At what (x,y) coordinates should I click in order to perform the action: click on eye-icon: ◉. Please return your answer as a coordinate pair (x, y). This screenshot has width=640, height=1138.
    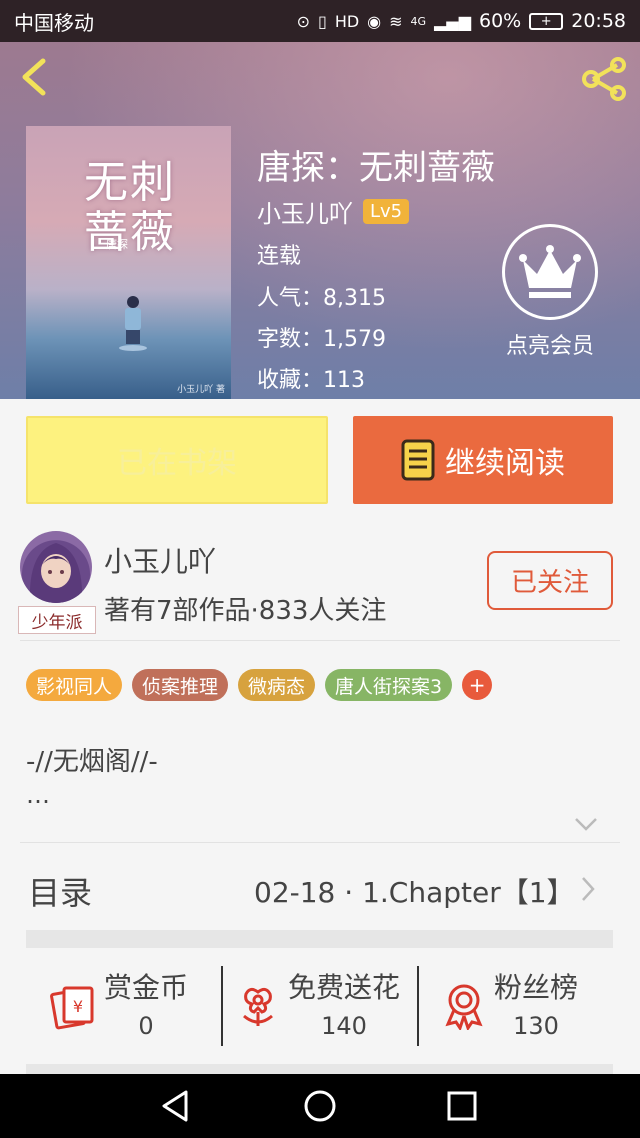
    Looking at the image, I should click on (374, 21).